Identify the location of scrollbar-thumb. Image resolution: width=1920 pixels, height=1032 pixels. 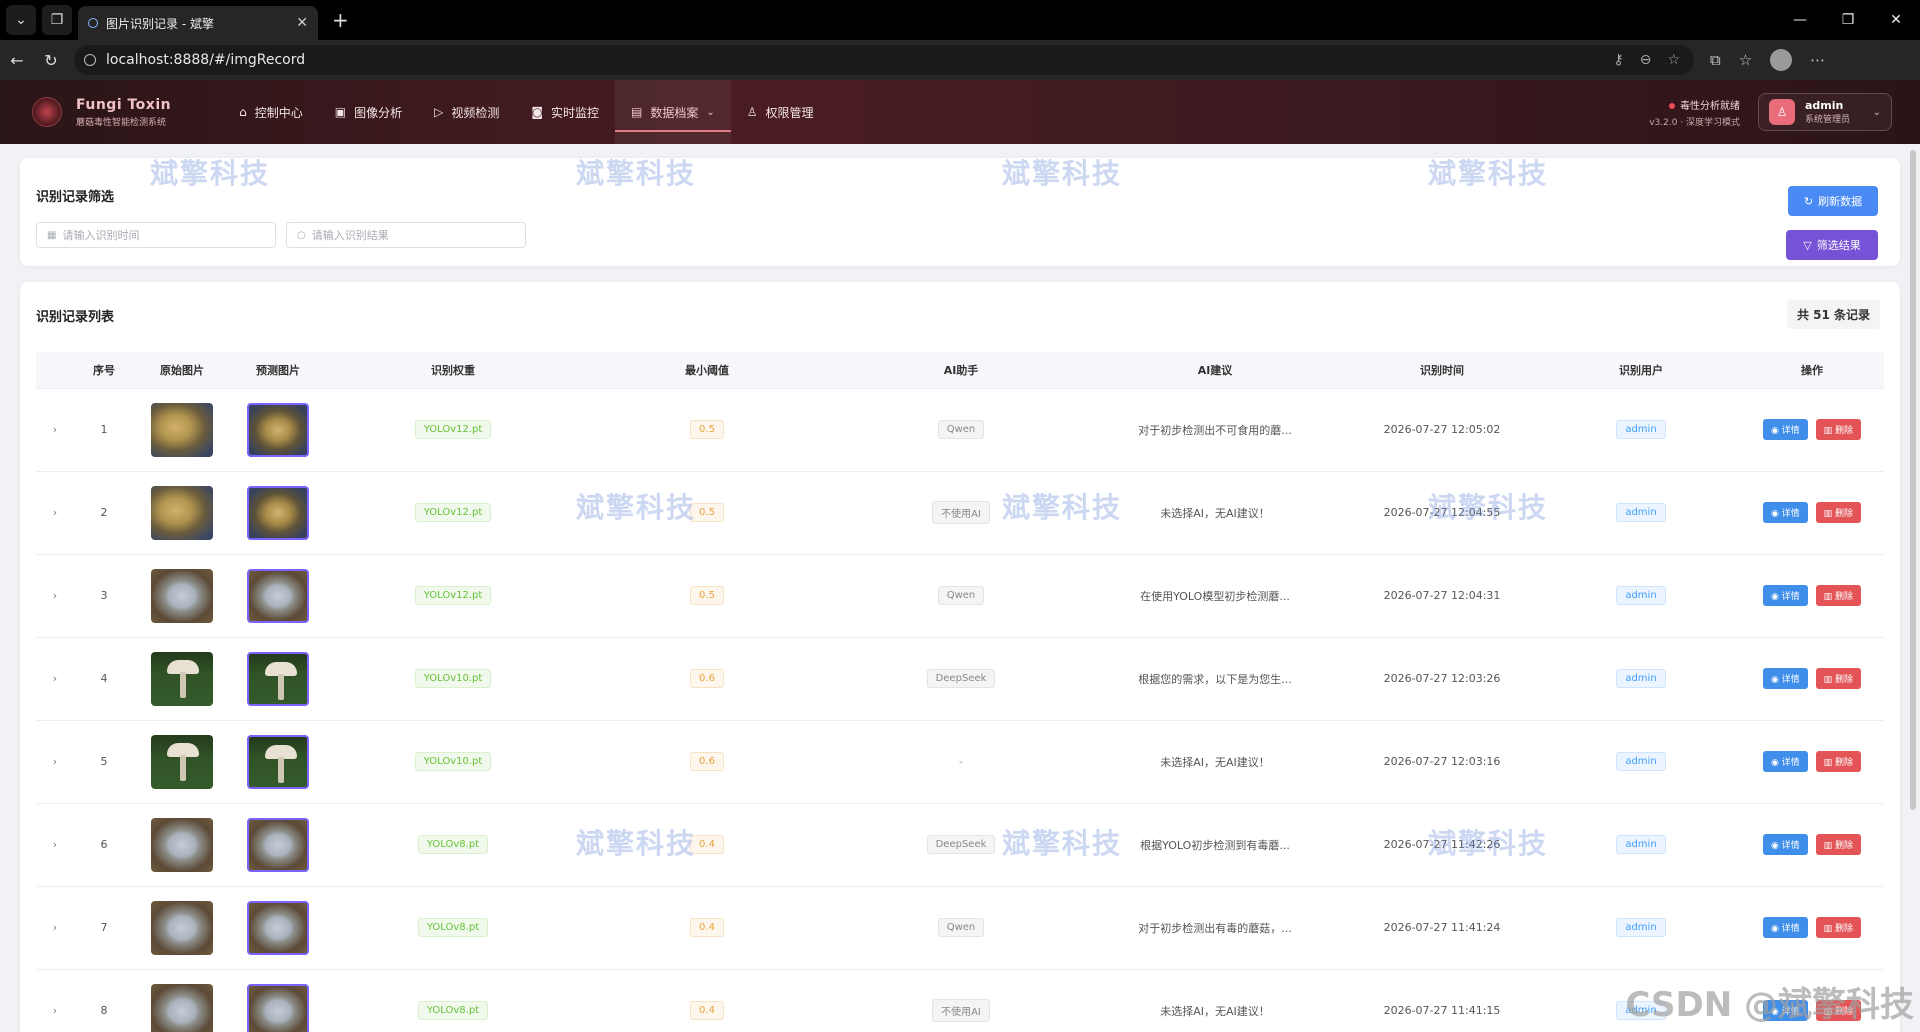
(1913, 480).